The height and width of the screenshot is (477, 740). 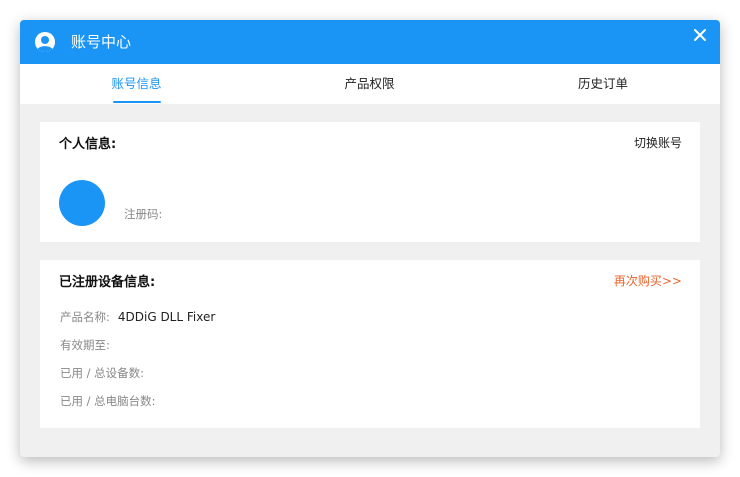 I want to click on buy-again-link: 再次购买>>, so click(x=648, y=280).